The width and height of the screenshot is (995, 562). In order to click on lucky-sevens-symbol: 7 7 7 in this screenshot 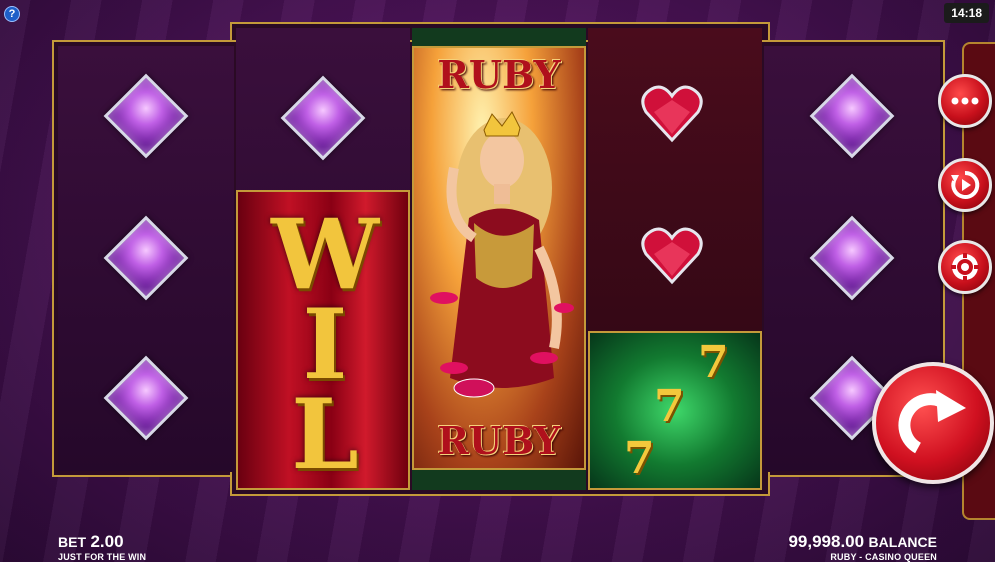, I will do `click(675, 410)`.